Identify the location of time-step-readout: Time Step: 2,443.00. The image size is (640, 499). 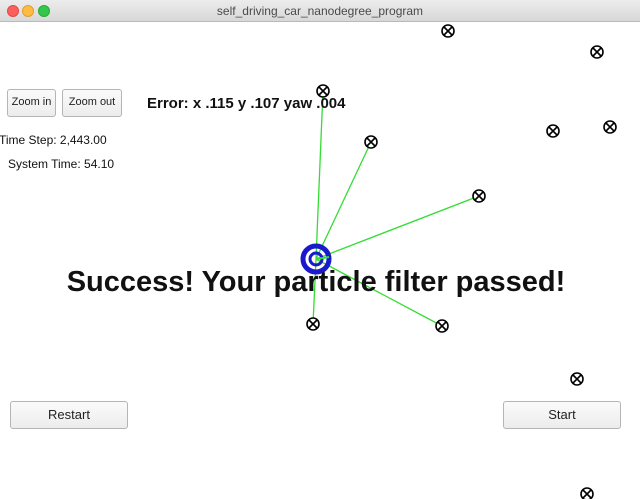
(53, 140).